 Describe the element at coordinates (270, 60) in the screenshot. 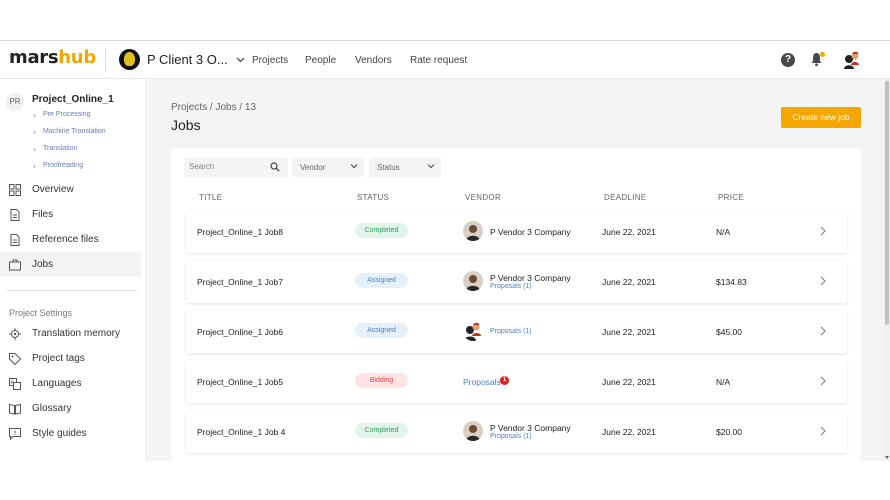

I see `nav-projects: Projects` at that location.